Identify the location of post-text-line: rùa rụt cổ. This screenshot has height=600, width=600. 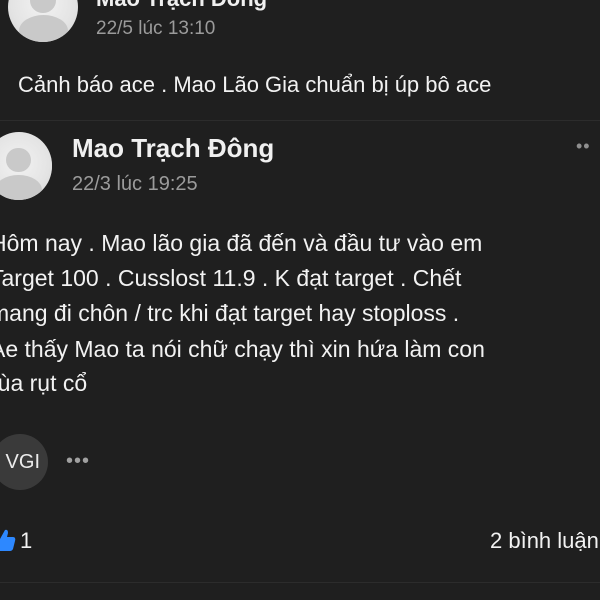
(44, 383).